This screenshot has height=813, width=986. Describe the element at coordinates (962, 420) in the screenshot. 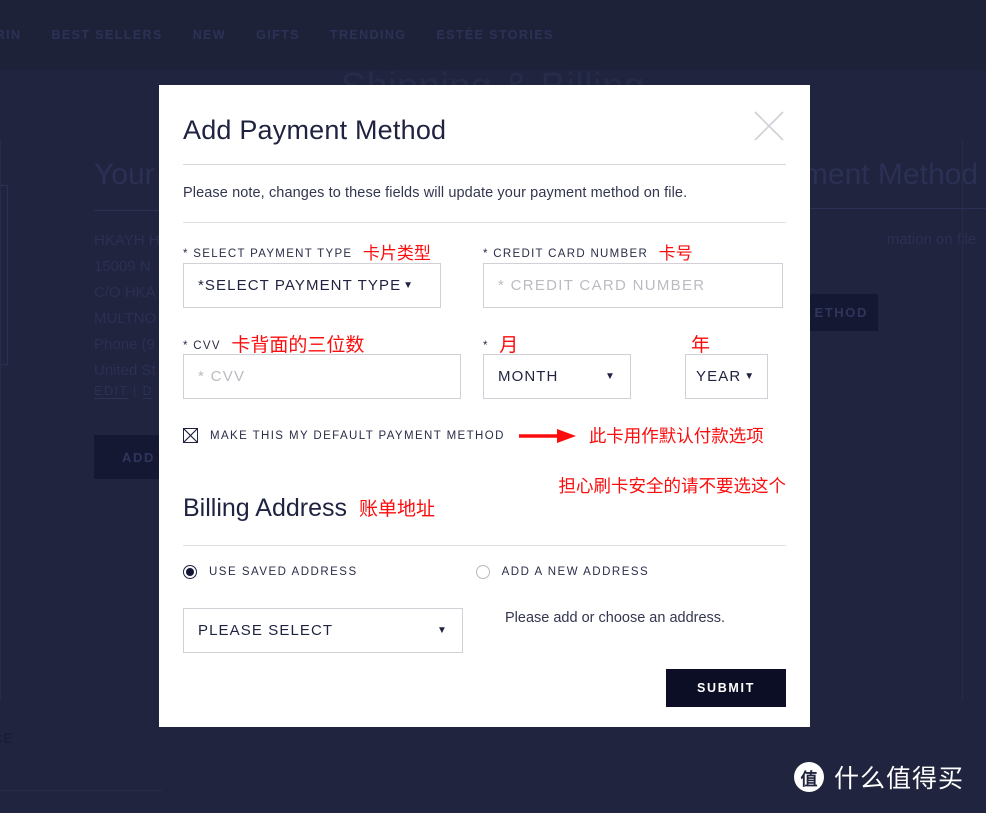

I see `background-right-edge-line` at that location.